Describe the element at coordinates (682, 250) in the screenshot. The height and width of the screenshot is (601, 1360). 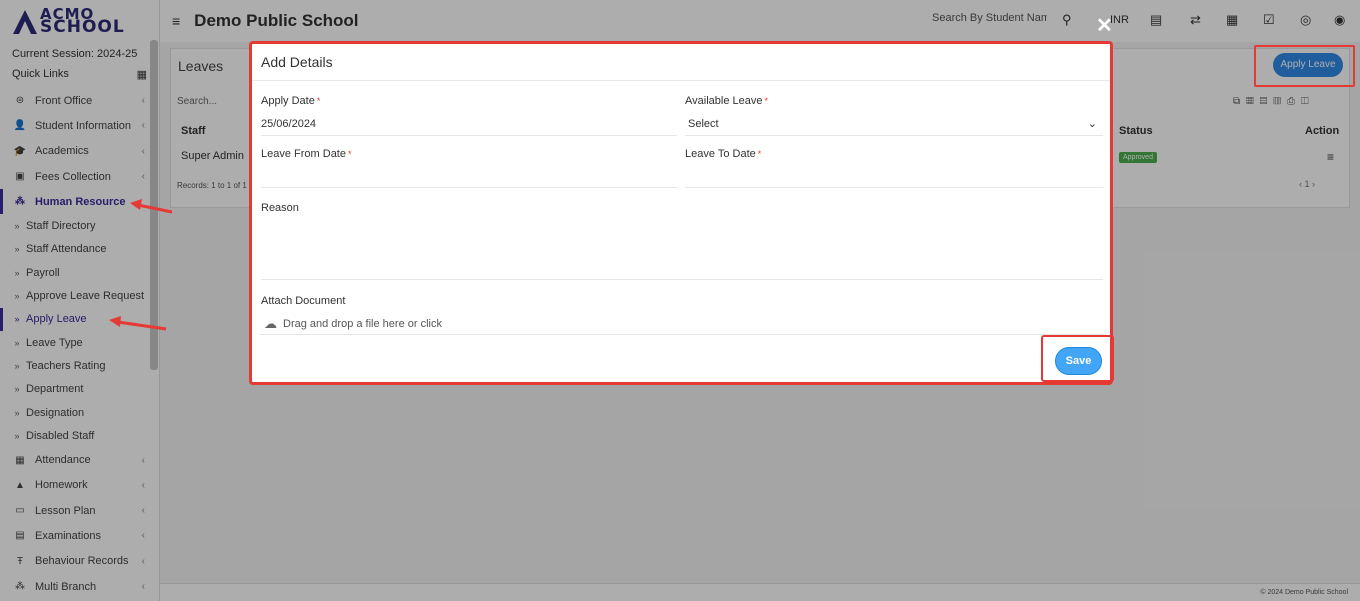
I see `reason-textarea` at that location.